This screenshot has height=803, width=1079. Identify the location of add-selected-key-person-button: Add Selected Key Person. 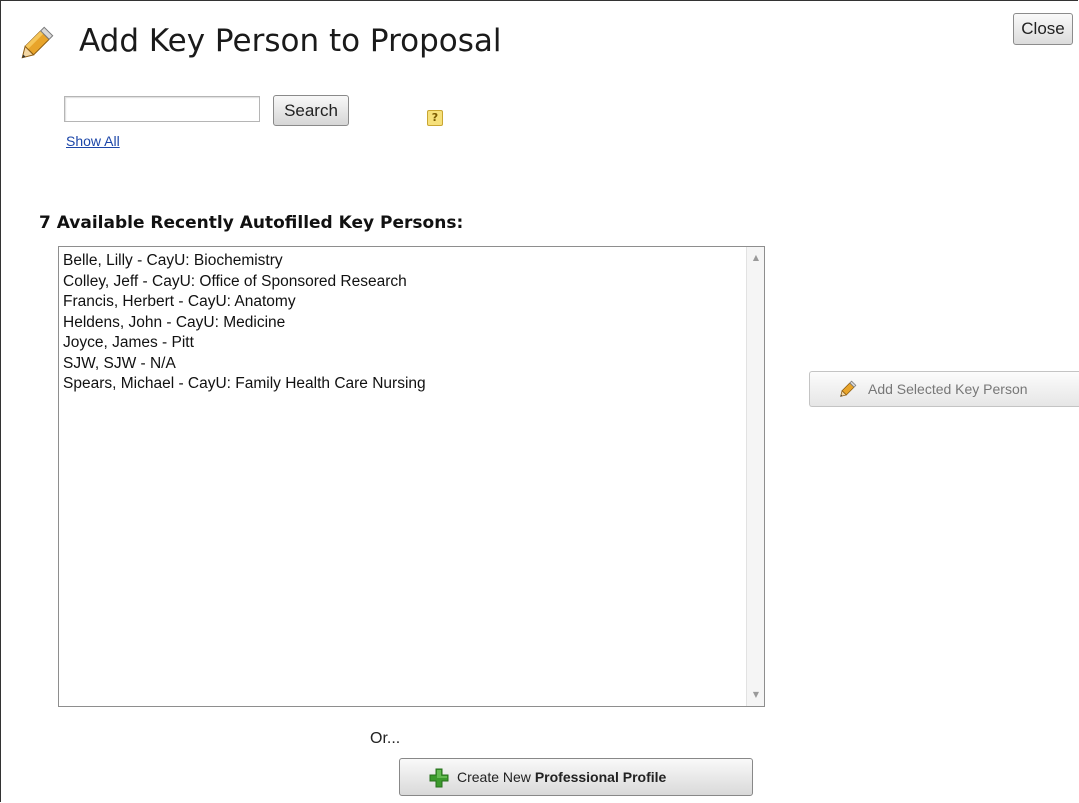
(944, 389).